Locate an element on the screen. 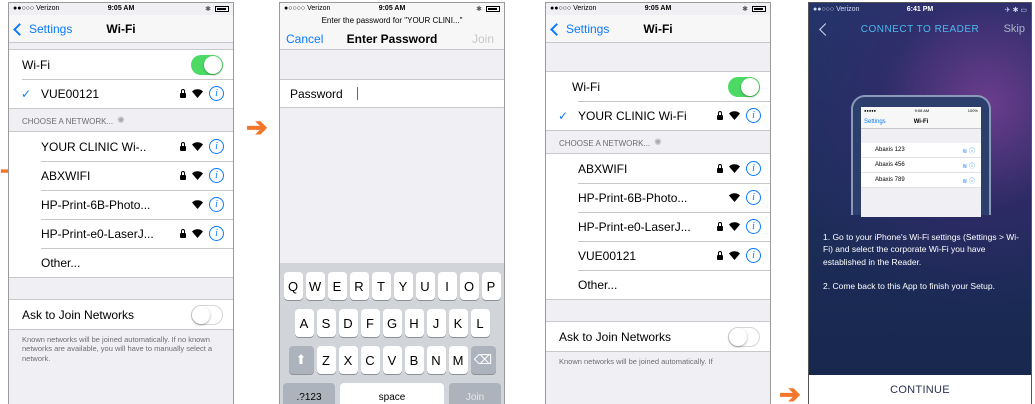 Image resolution: width=1035 pixels, height=404 pixels. carrier-label: ●○○○○ Verizon is located at coordinates (307, 8).